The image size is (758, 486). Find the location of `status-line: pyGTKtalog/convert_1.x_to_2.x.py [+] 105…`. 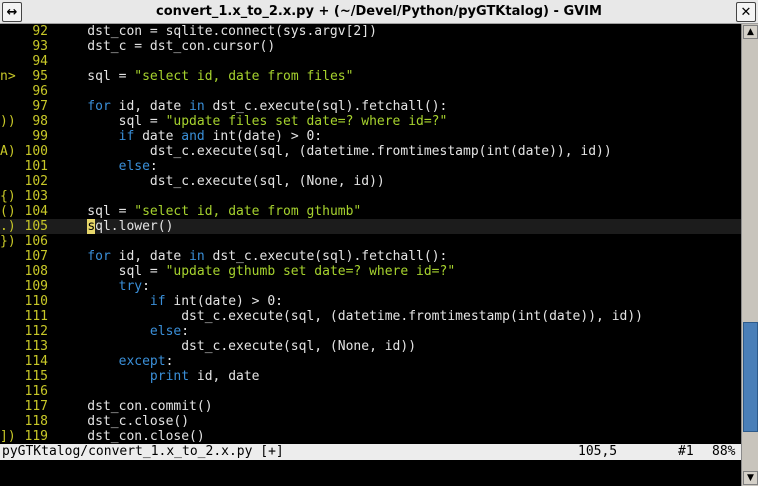

status-line: pyGTKtalog/convert_1.x_to_2.x.py [+] 105… is located at coordinates (370, 452).